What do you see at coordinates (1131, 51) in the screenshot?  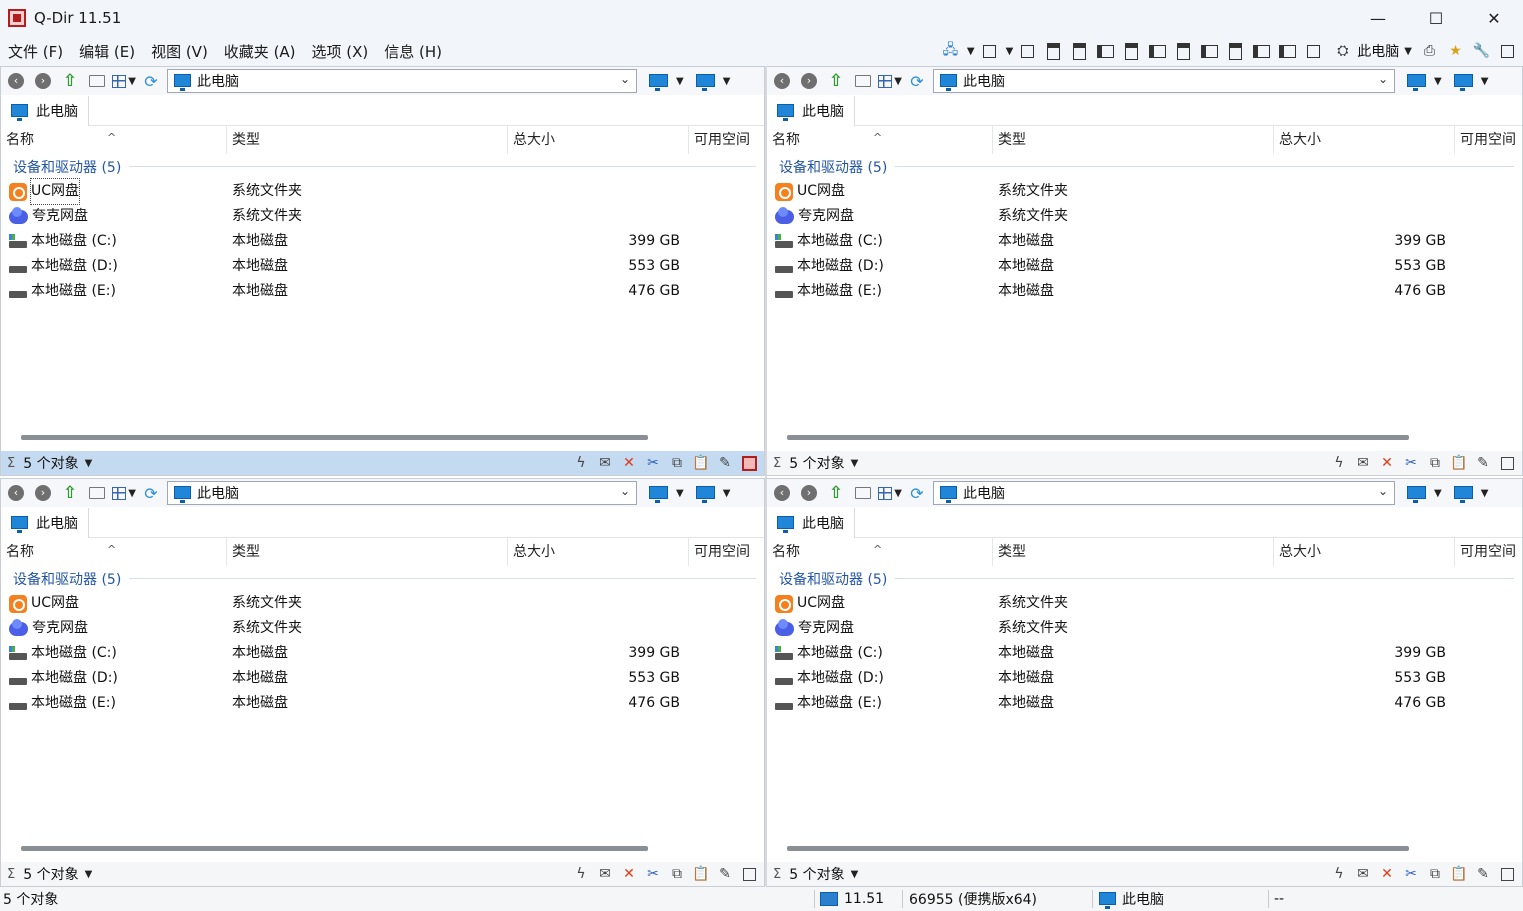 I see `layout-a-icon` at bounding box center [1131, 51].